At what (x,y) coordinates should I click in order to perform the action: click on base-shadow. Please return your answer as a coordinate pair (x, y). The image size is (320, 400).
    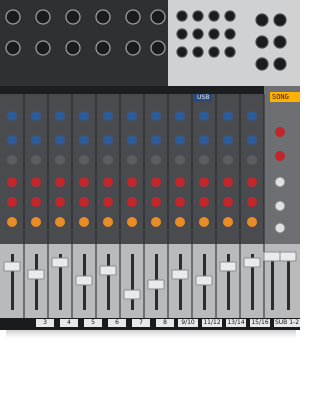
    Looking at the image, I should click on (151, 334).